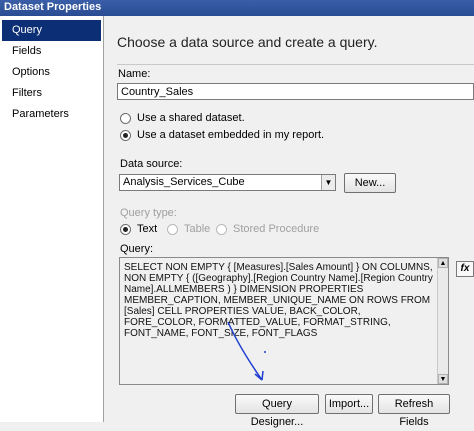  Describe the element at coordinates (442, 321) in the screenshot. I see `query-scrollbar: ▲ ▼` at that location.